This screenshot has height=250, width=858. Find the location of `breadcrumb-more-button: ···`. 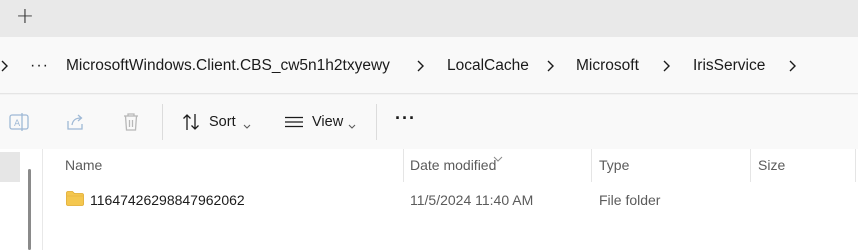

breadcrumb-more-button: ··· is located at coordinates (39, 66).